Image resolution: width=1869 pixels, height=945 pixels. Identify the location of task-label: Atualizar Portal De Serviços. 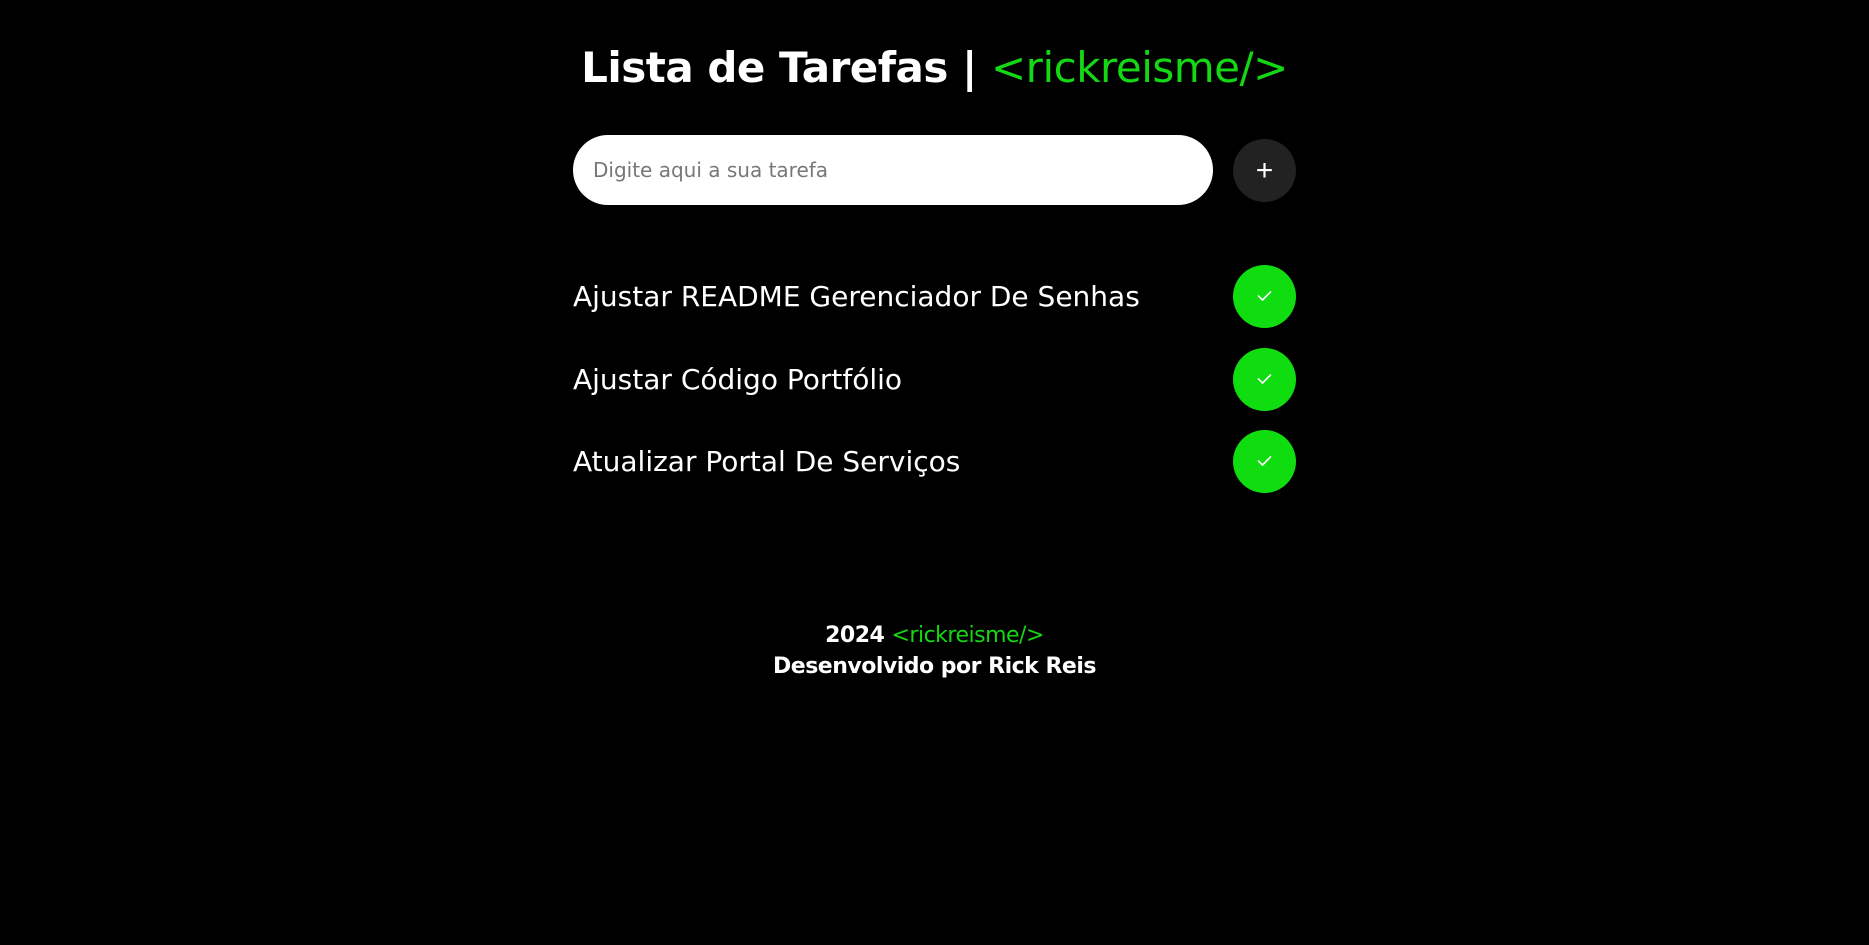
(767, 461).